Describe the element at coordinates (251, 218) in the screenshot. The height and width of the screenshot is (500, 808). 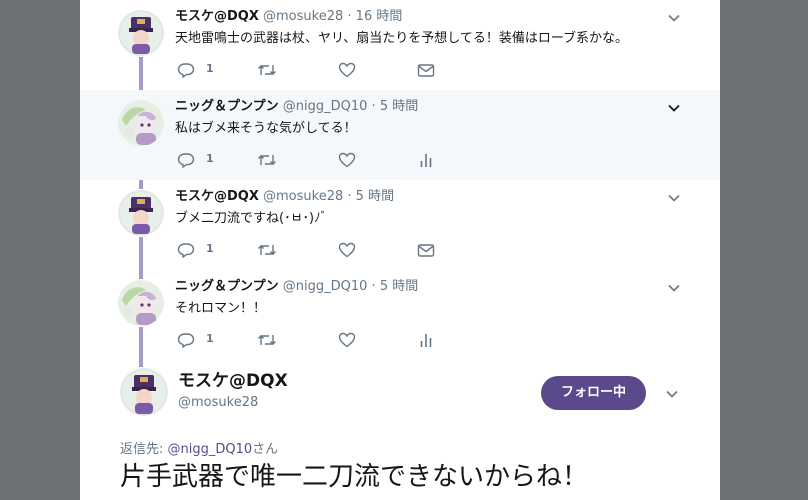
I see `tweet-text: ブメ二刀流ですね(･ㅂ･)ﾉﾞ` at that location.